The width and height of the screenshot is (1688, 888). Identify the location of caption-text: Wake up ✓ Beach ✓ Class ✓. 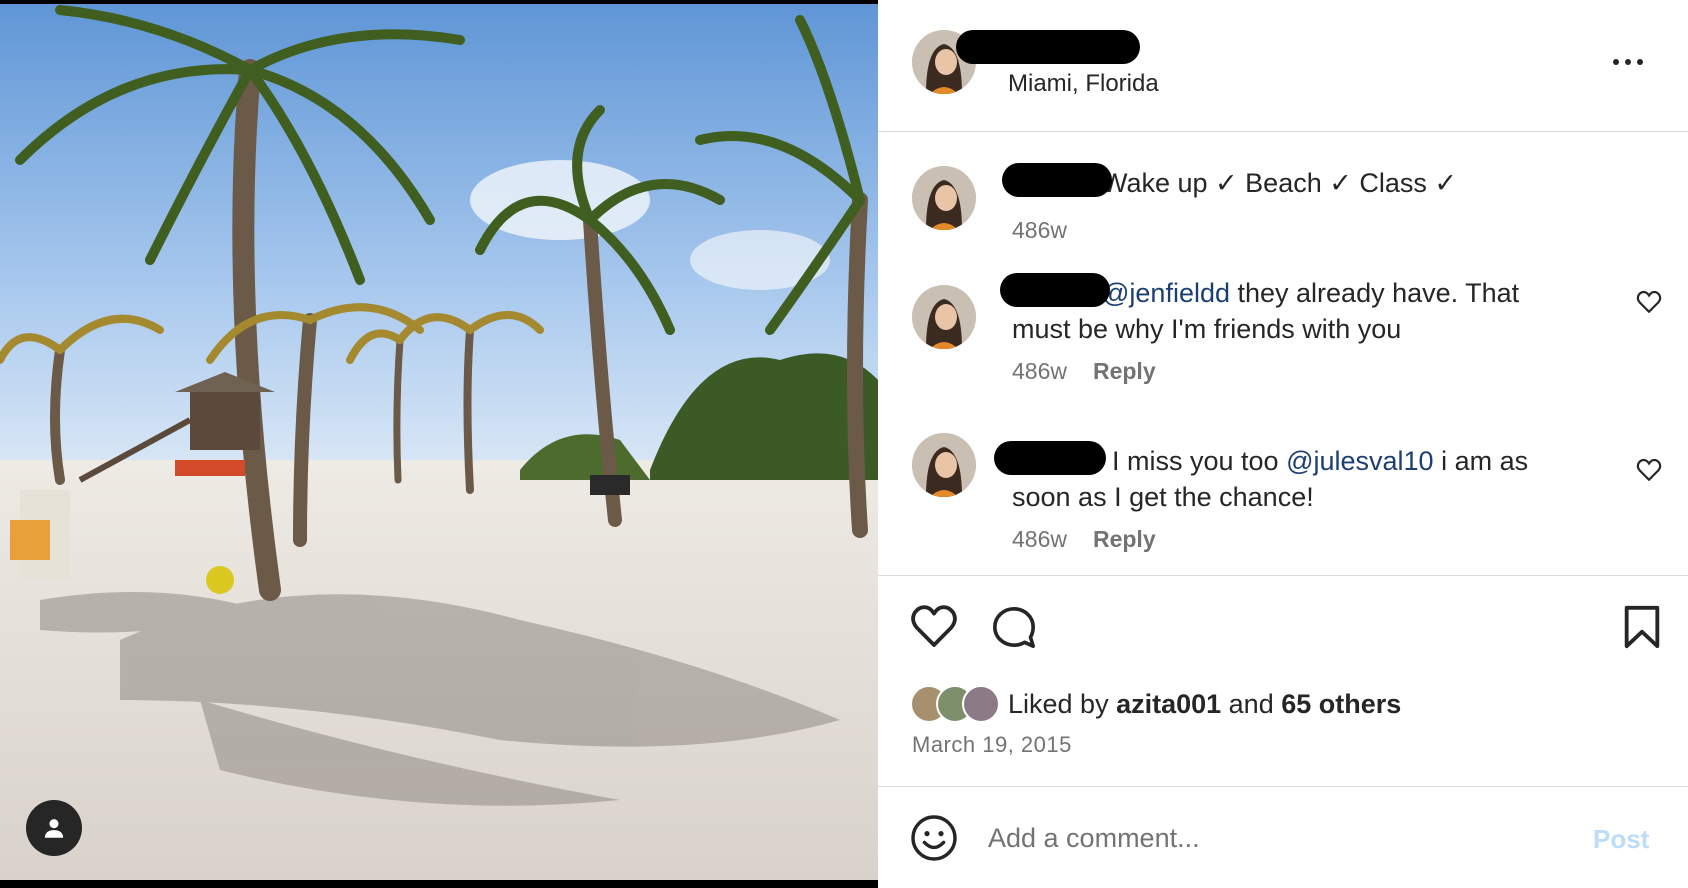
(1279, 183).